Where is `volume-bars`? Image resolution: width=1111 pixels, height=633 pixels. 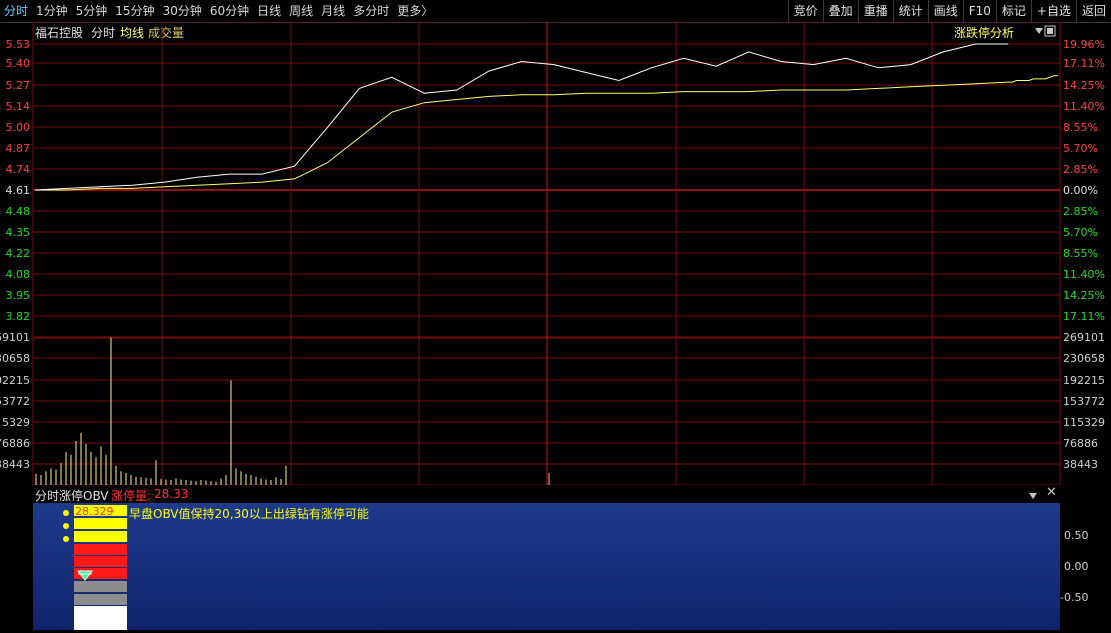
volume-bars is located at coordinates (292, 411).